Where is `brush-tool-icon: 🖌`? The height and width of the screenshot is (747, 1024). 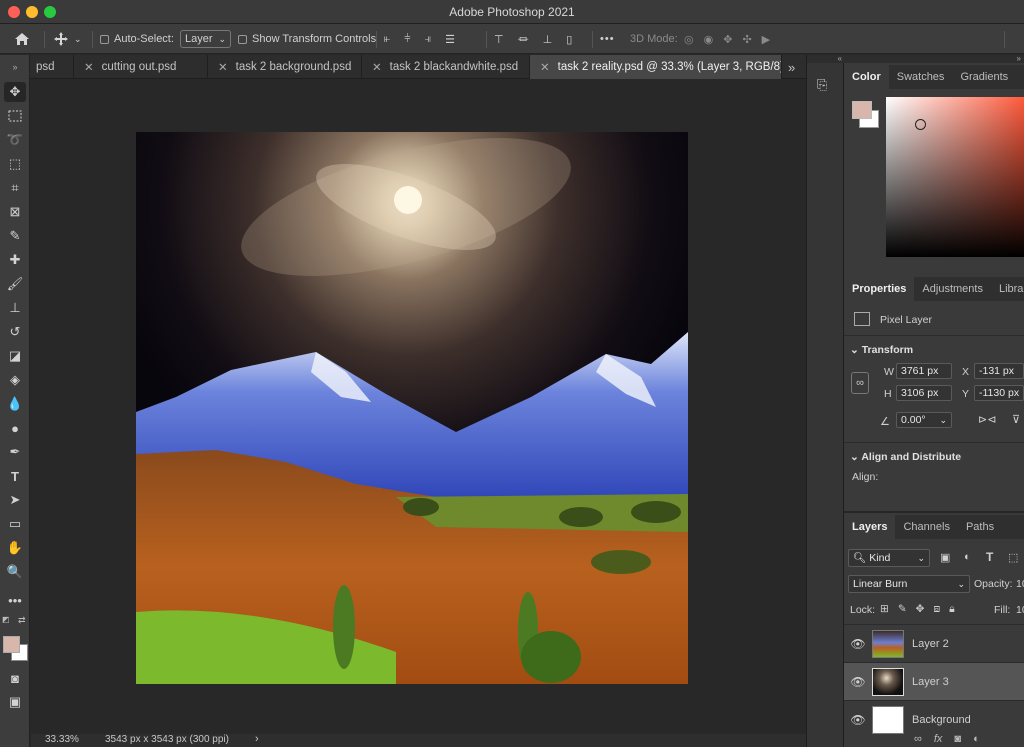
brush-tool-icon: 🖌 is located at coordinates (15, 284).